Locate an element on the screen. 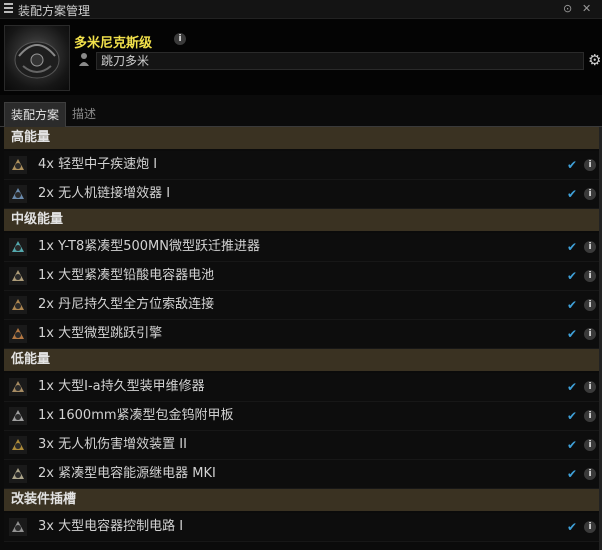  module-name: Y-T8紧凑型500MN微型跃迁推进器 is located at coordinates (159, 246).